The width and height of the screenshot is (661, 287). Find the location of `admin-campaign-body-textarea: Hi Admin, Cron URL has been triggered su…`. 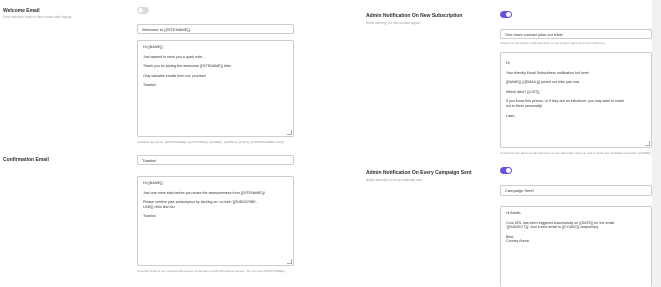

admin-campaign-body-textarea: Hi Admin, Cron URL has been triggered su… is located at coordinates (576, 246).